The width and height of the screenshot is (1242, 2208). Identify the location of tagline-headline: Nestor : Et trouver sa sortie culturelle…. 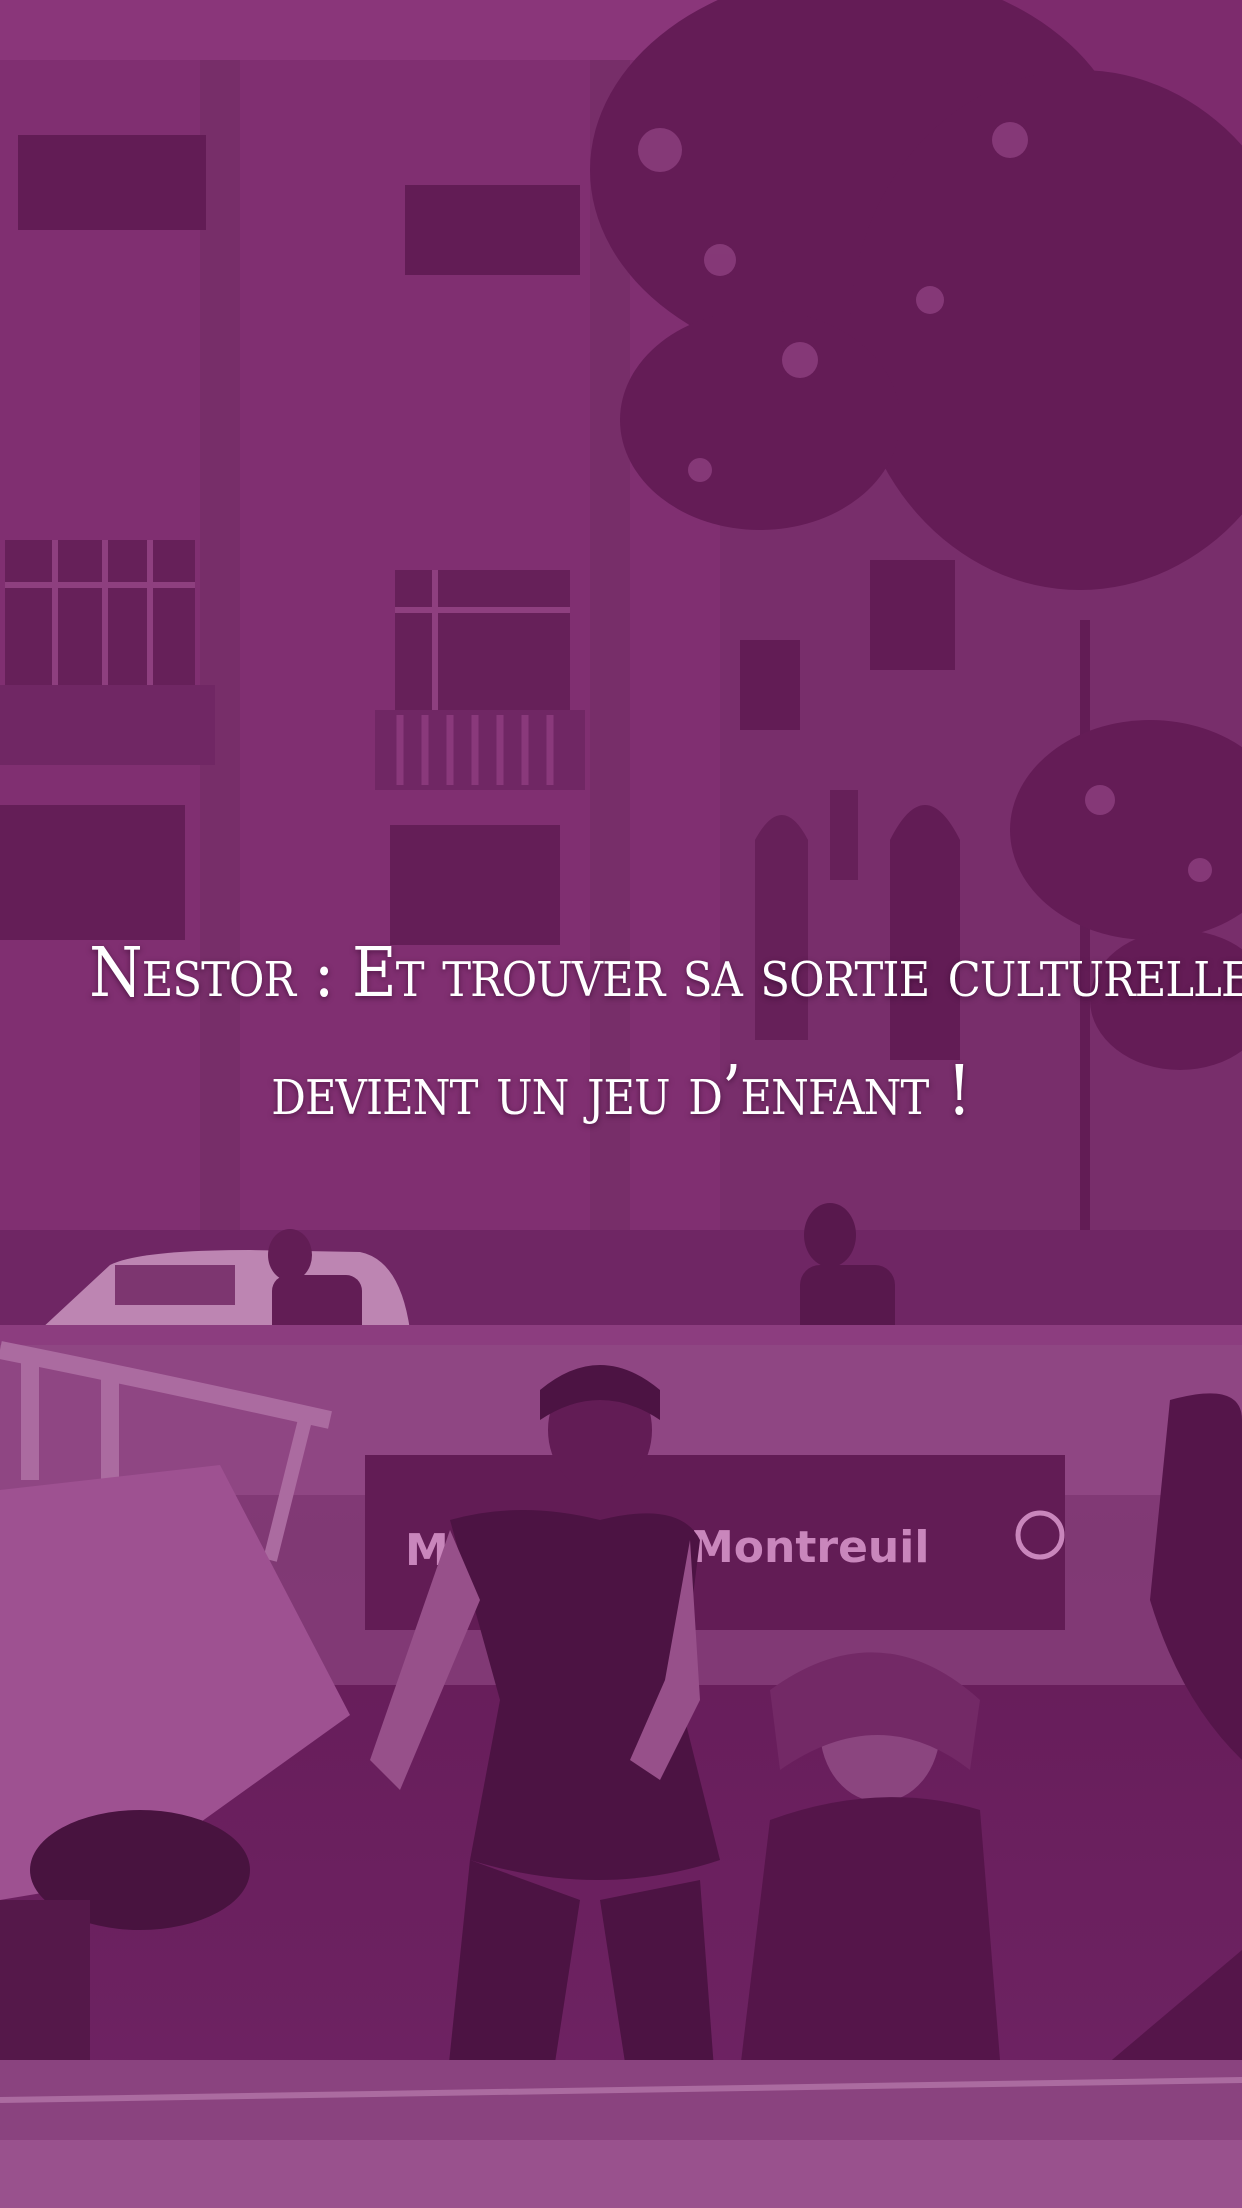
(665, 1033).